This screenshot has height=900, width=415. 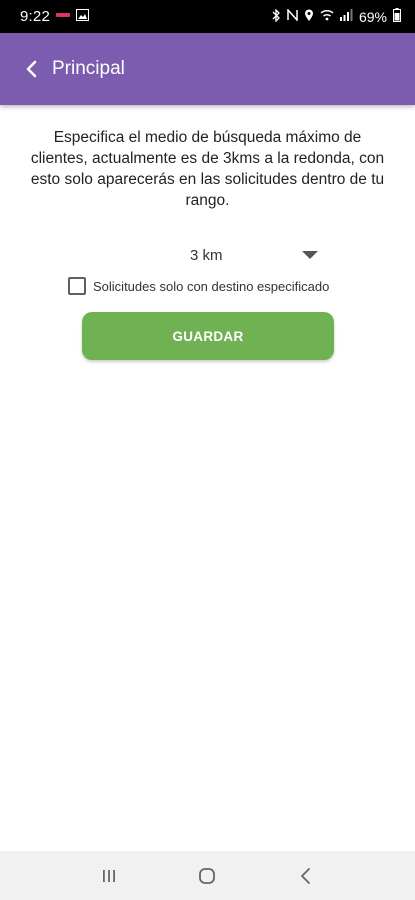 What do you see at coordinates (310, 255) in the screenshot?
I see `dropdown-arrow-icon` at bounding box center [310, 255].